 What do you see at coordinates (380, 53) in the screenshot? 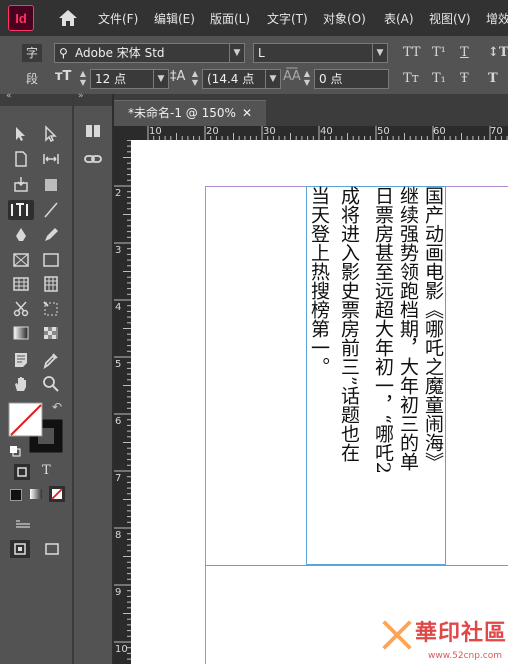
I see `font-style-dropdown: ▼` at bounding box center [380, 53].